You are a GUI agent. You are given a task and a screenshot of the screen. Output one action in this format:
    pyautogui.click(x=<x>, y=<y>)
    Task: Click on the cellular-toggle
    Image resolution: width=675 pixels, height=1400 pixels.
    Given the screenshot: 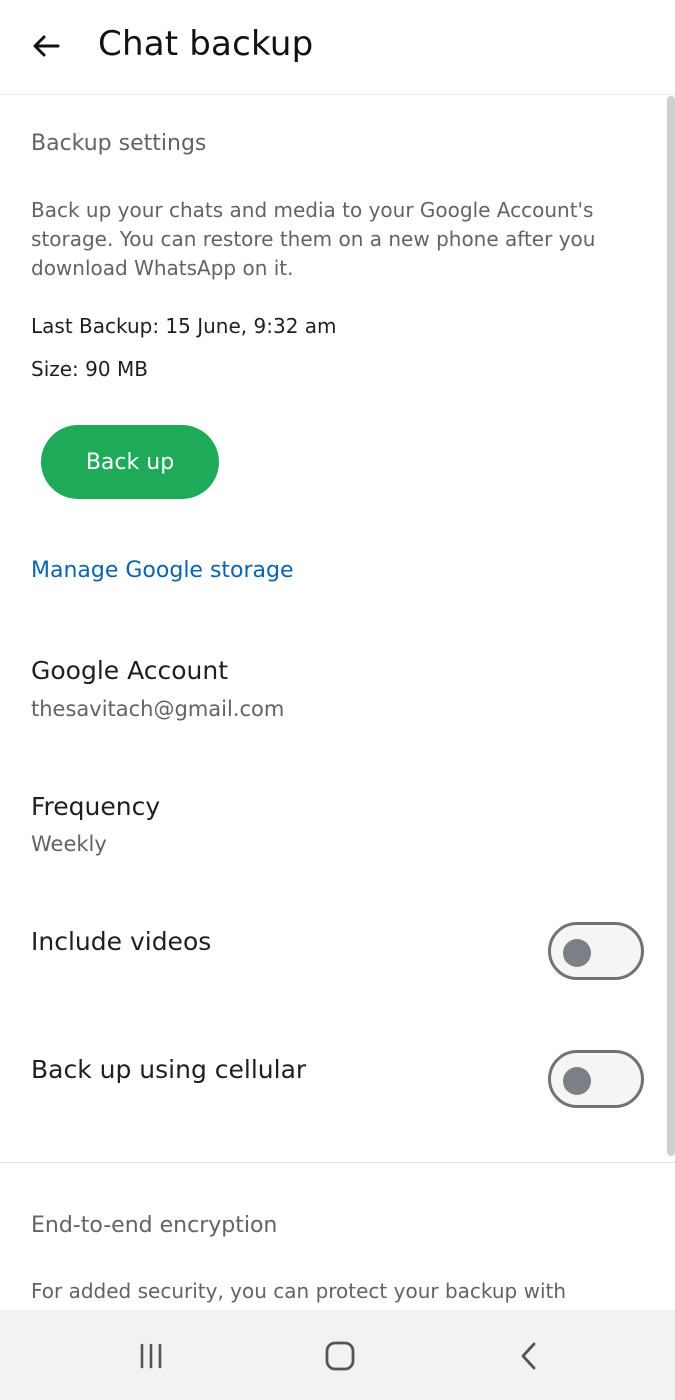 What is the action you would take?
    pyautogui.click(x=596, y=1079)
    